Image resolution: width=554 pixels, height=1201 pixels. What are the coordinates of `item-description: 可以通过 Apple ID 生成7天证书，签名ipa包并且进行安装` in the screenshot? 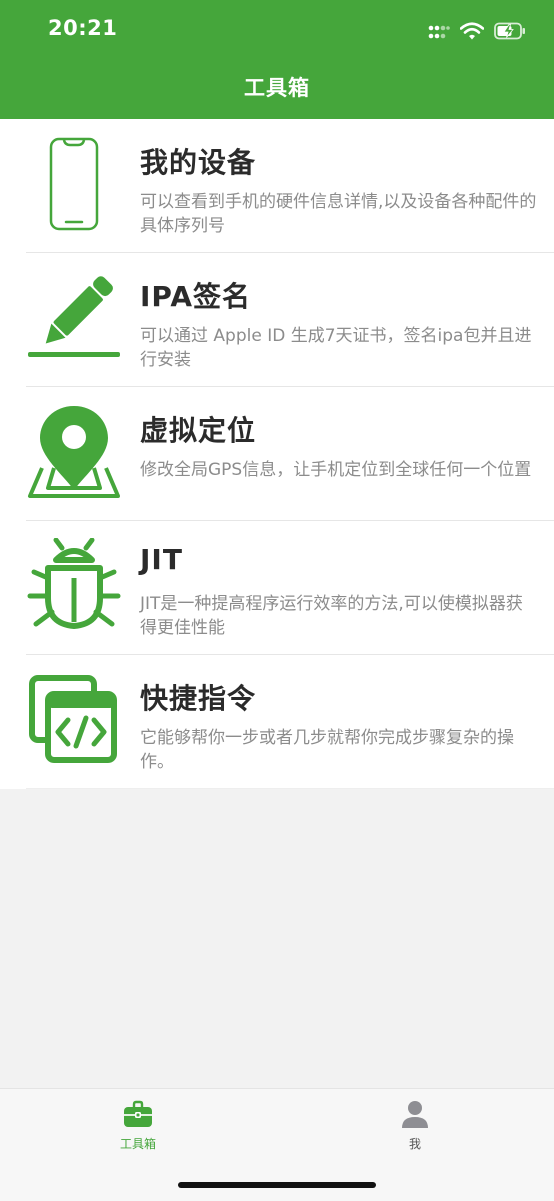 It's located at (336, 348).